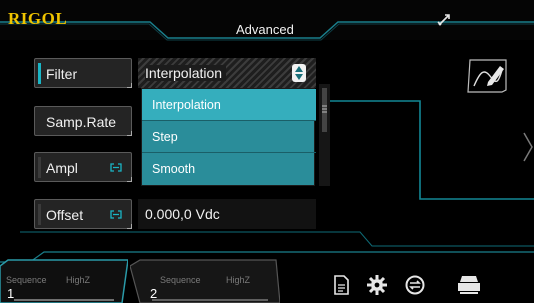 This screenshot has width=534, height=303. Describe the element at coordinates (469, 285) in the screenshot. I see `printer-icon` at that location.